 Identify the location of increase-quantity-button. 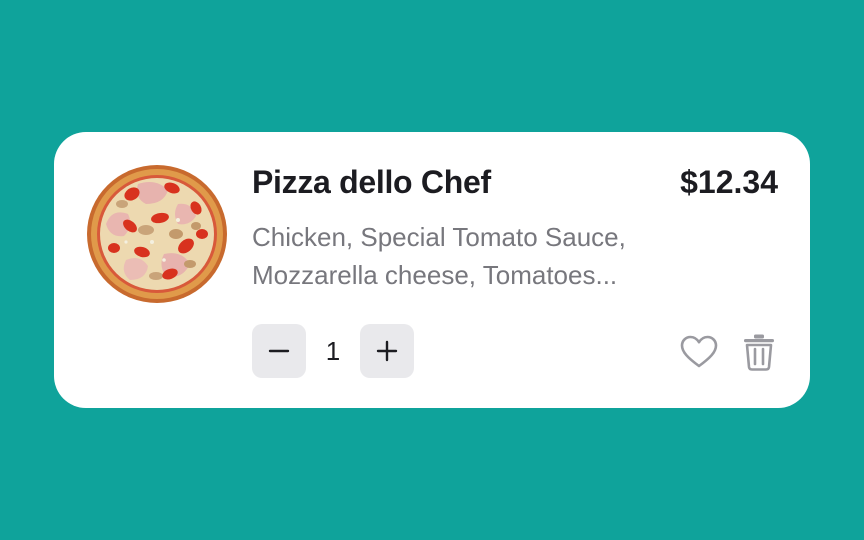
(387, 351).